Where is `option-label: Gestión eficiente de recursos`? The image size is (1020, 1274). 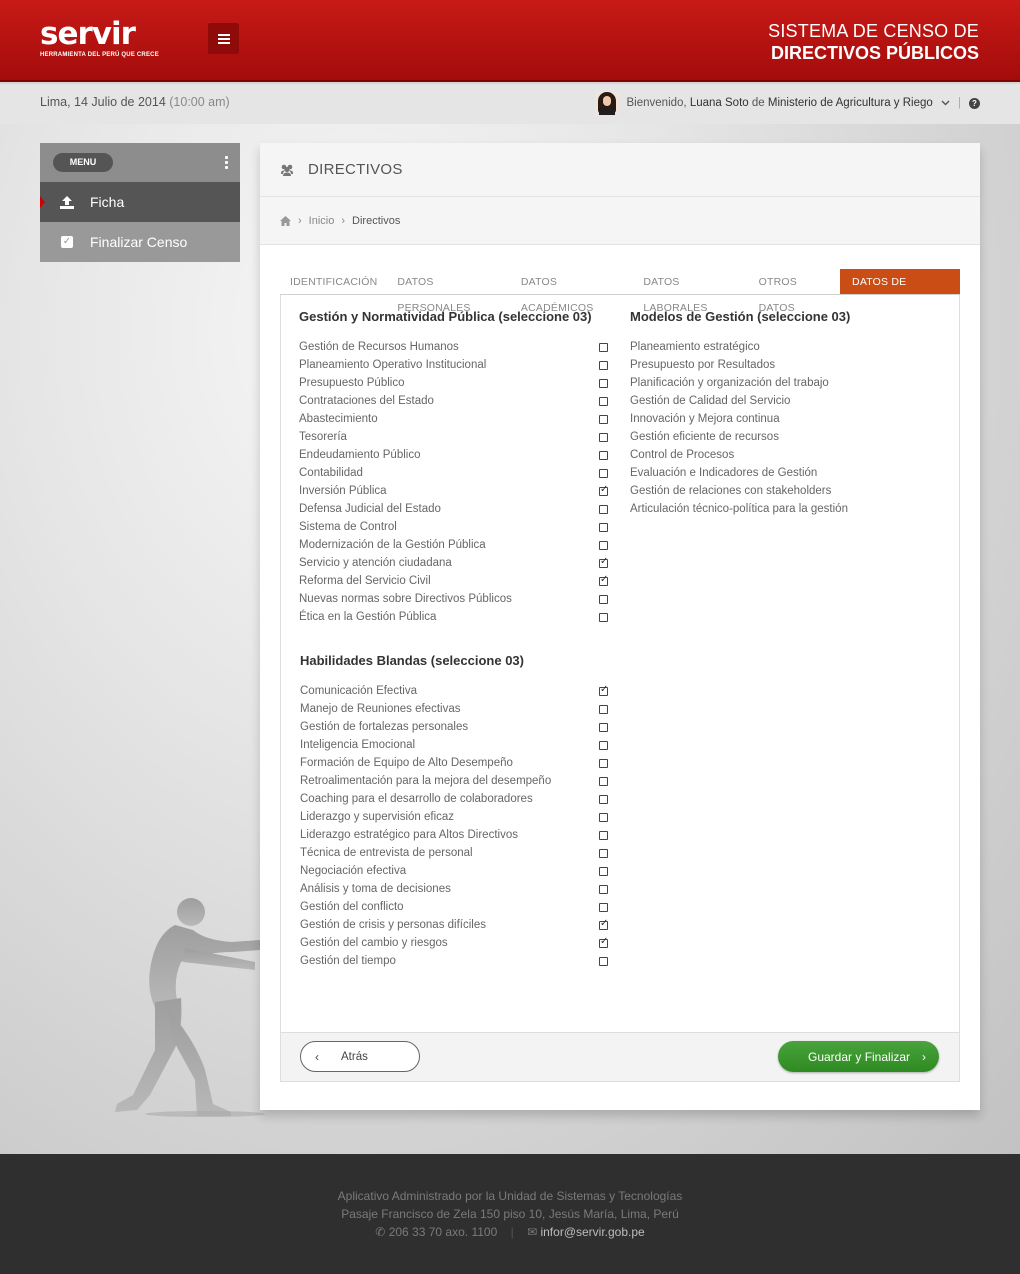 option-label: Gestión eficiente de recursos is located at coordinates (704, 437).